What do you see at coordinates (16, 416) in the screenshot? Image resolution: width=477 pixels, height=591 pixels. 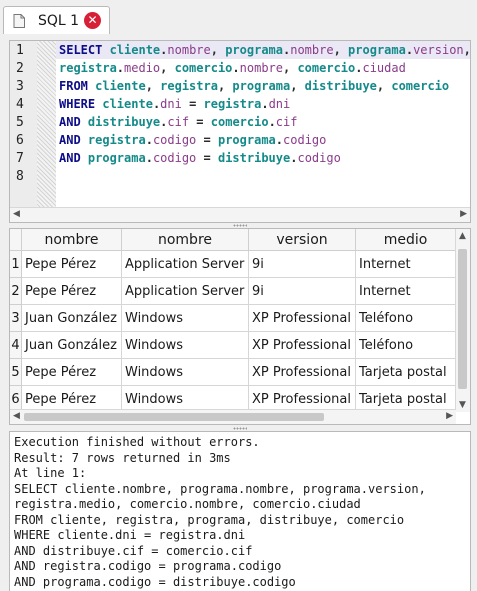 I see `grid-scroll-left-icon: ◀` at bounding box center [16, 416].